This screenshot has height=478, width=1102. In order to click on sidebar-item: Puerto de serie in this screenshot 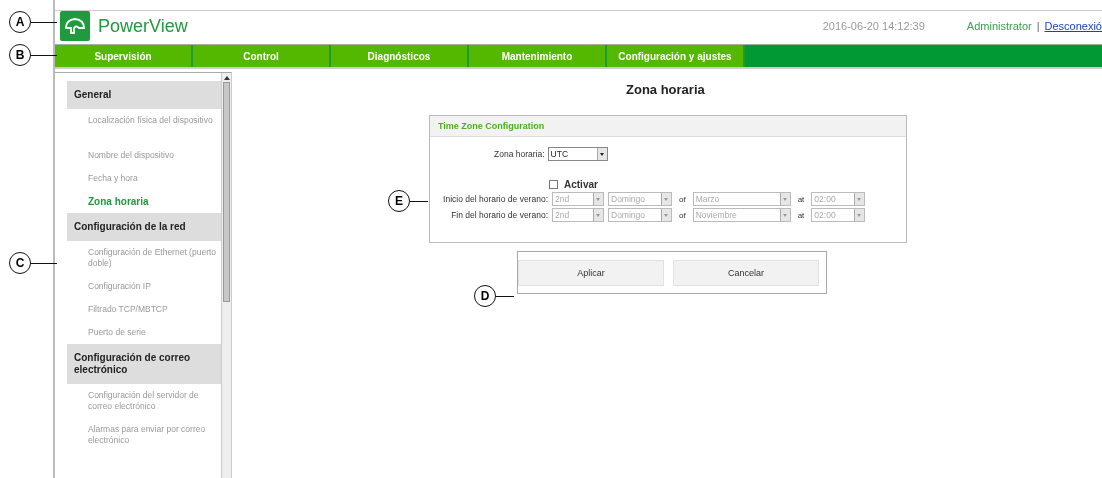, I will do `click(144, 332)`.